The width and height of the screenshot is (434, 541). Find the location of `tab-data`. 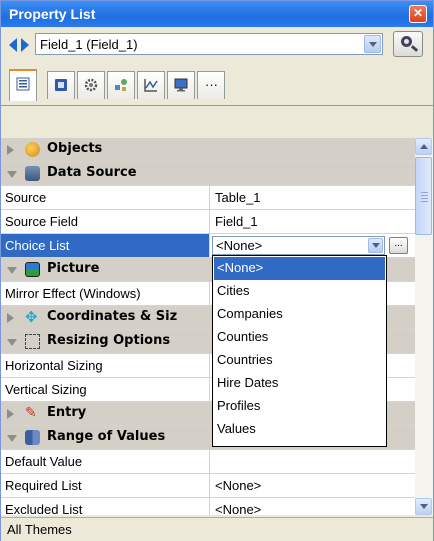

tab-data is located at coordinates (61, 85).